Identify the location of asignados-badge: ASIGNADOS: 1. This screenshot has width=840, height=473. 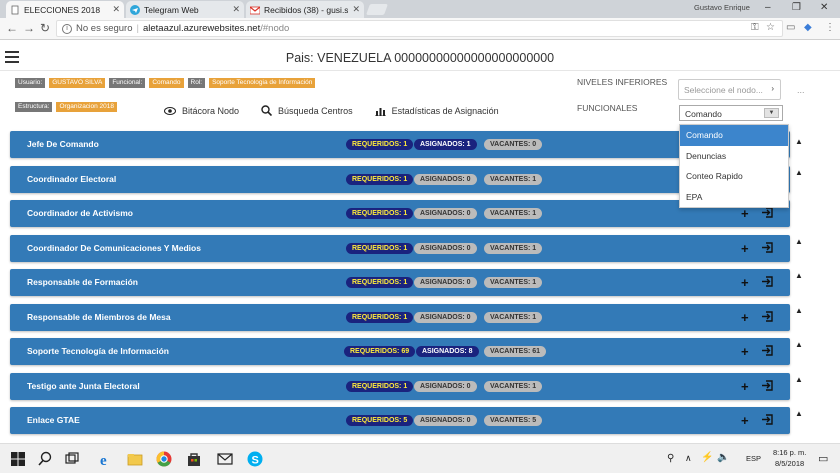
(445, 144).